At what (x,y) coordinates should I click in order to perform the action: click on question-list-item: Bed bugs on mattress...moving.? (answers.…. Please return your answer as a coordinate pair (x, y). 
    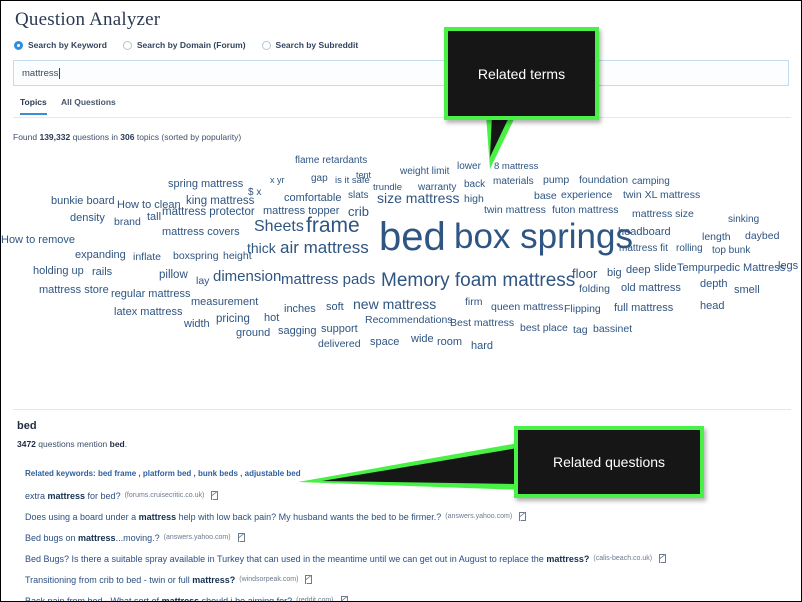
    Looking at the image, I should click on (405, 537).